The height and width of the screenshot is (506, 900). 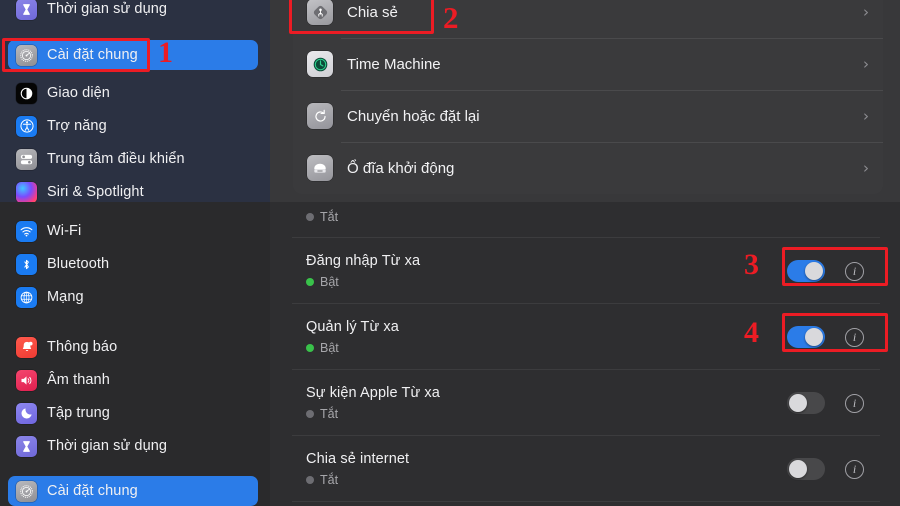 I want to click on toggle-quan-ly-tu-xa, so click(x=806, y=337).